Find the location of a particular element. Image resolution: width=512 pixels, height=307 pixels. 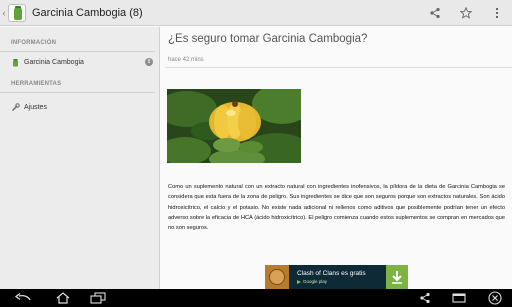

divider is located at coordinates (338, 67).